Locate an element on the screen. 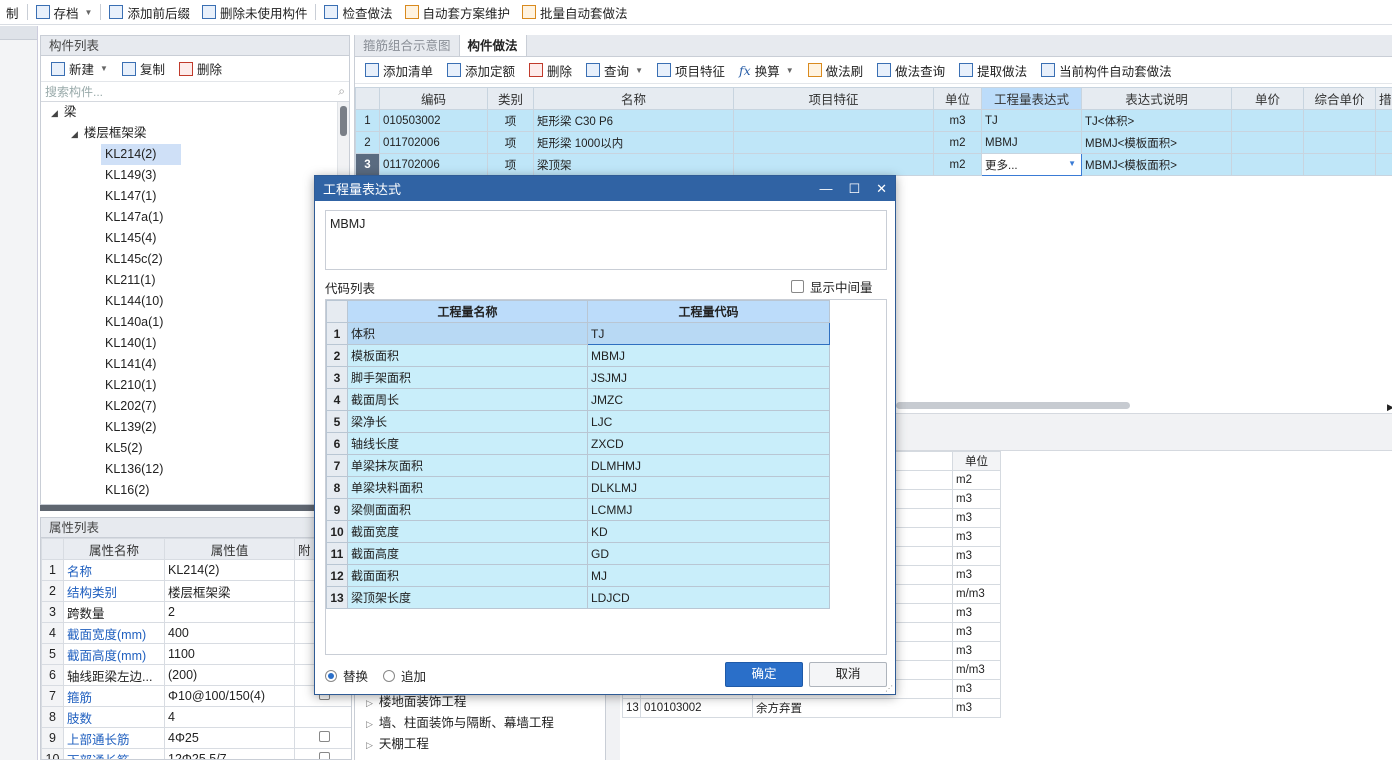  expression-input: MBMJ is located at coordinates (606, 240).